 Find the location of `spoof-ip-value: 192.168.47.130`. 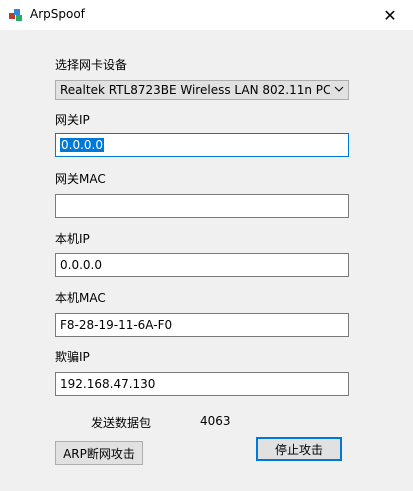

spoof-ip-value: 192.168.47.130 is located at coordinates (108, 384).